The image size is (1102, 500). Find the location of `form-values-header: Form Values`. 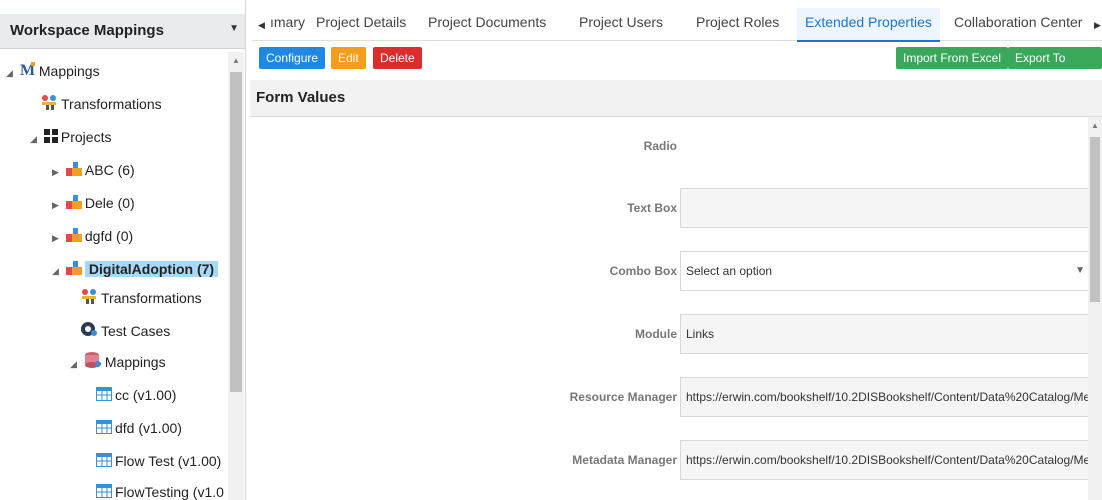

form-values-header: Form Values is located at coordinates (676, 98).